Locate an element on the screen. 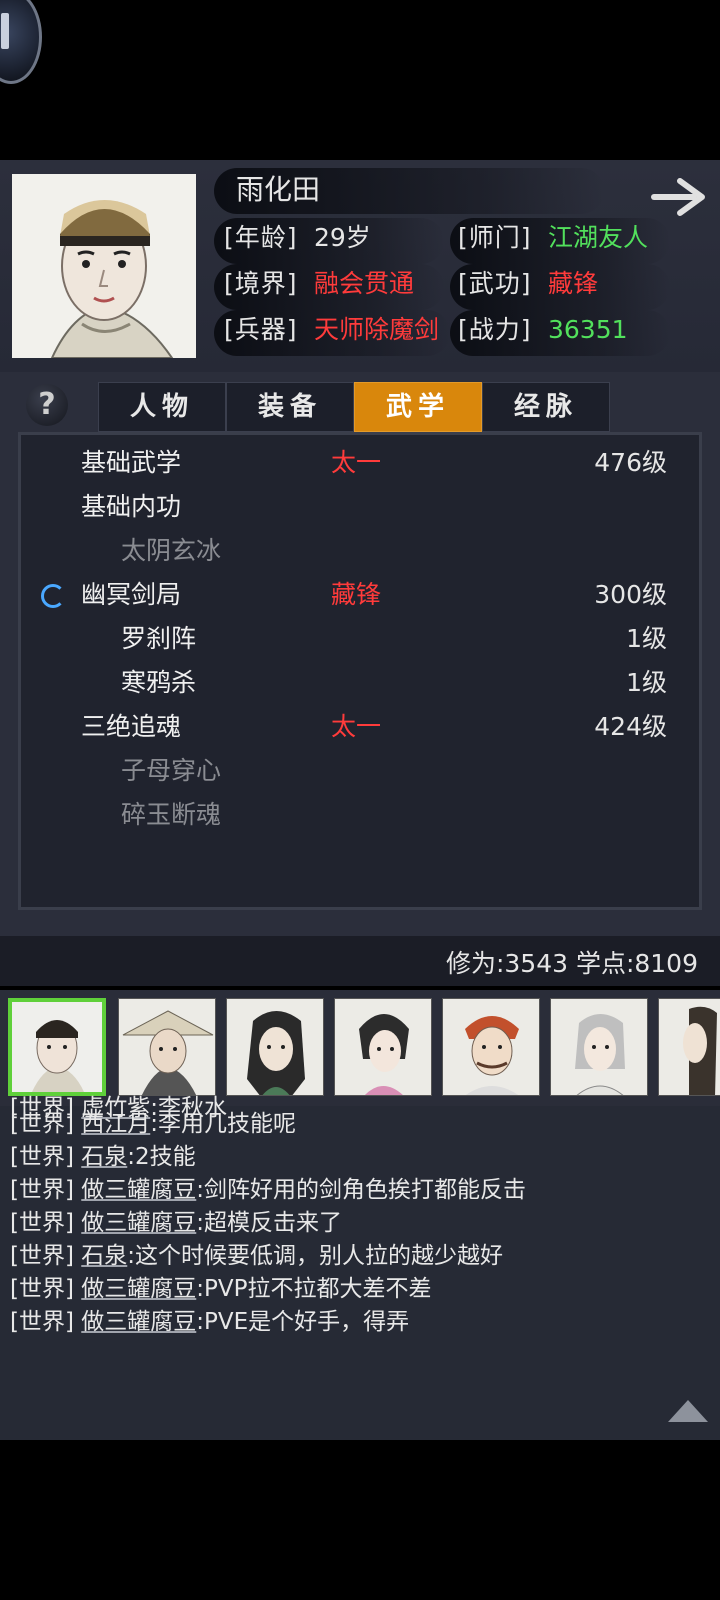  skill-row-active: 幽冥剑局 藏锋 300级 is located at coordinates (363, 595).